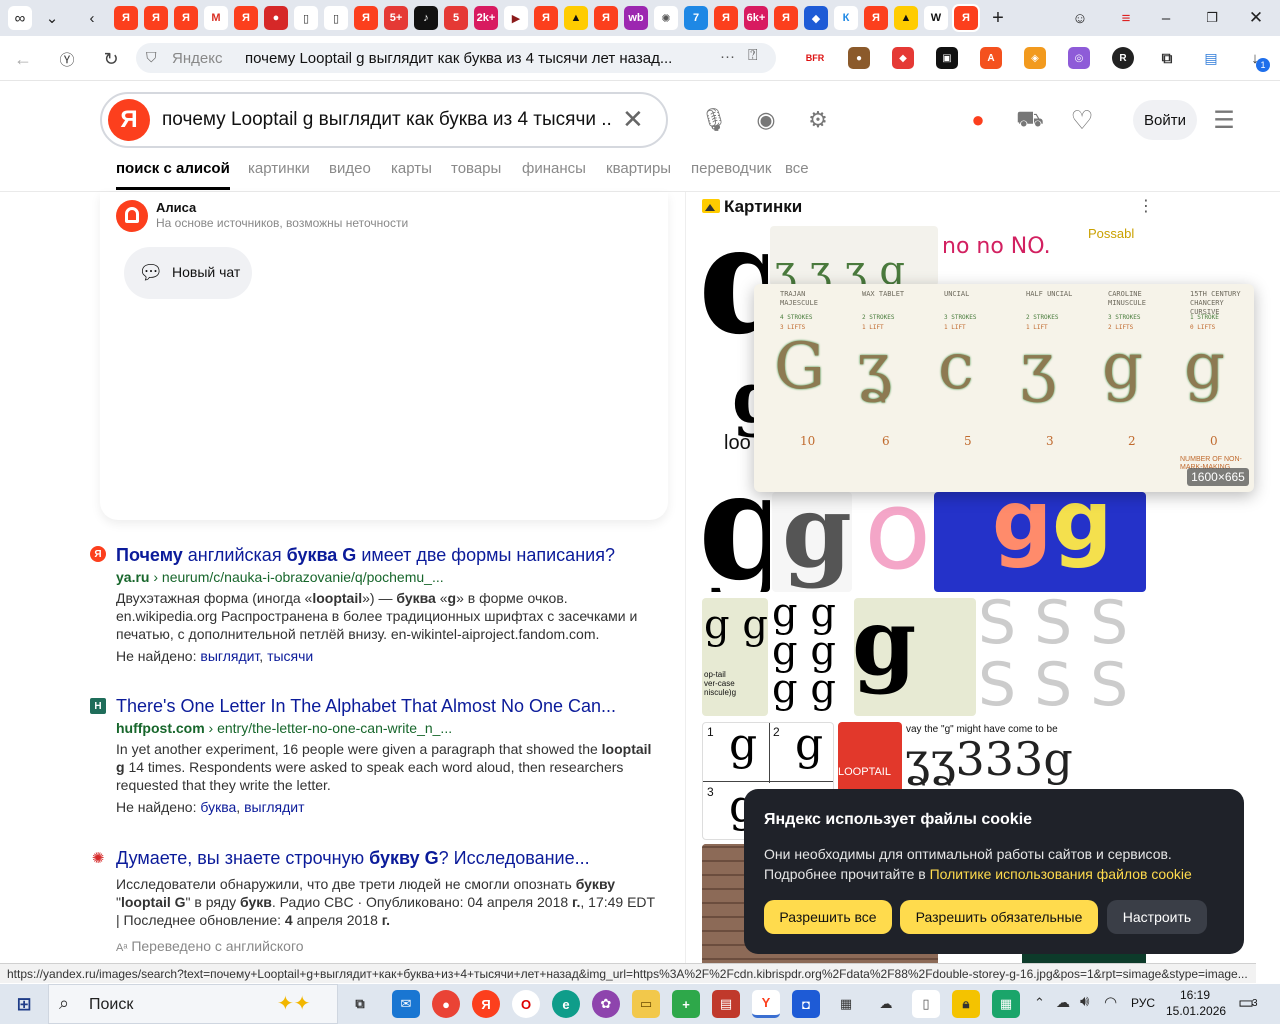  I want to click on browser-tab: 6k+, so click(756, 18).